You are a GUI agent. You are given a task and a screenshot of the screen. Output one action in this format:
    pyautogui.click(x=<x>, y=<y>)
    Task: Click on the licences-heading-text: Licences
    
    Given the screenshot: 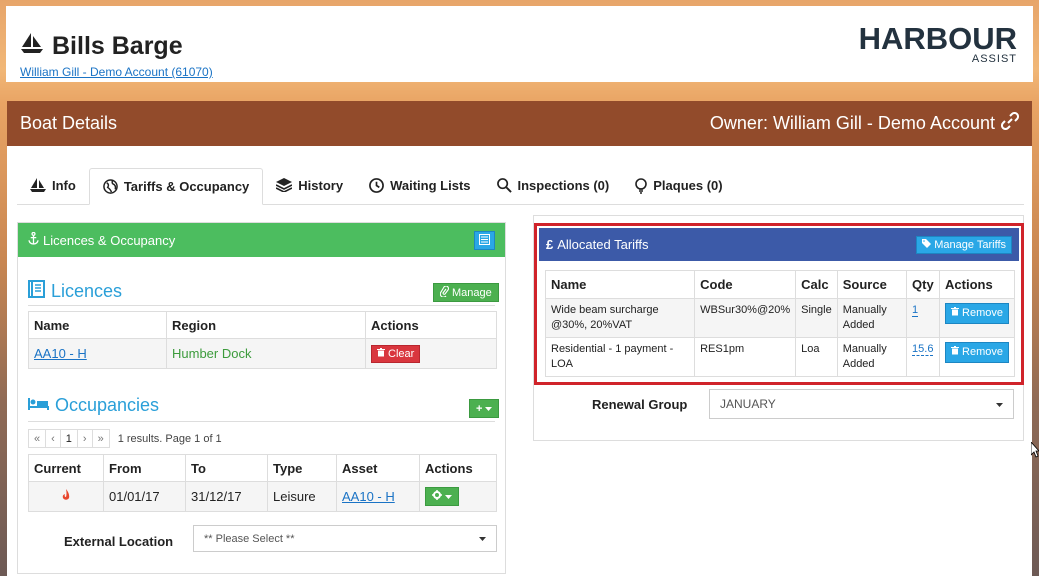 What is the action you would take?
    pyautogui.click(x=87, y=291)
    